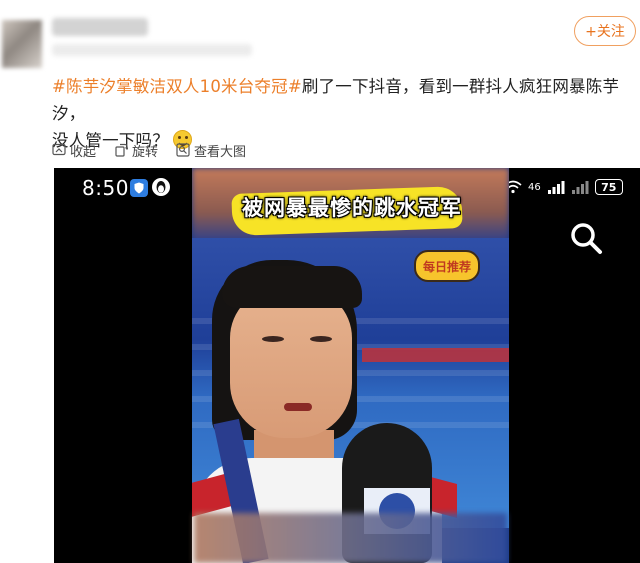 This screenshot has height=563, width=640. What do you see at coordinates (586, 238) in the screenshot?
I see `search-icon` at bounding box center [586, 238].